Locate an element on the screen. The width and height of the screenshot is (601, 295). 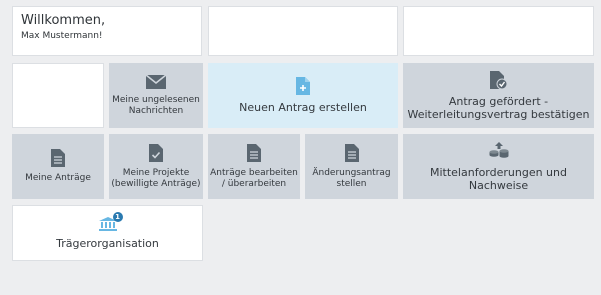
tile-unread-messages-label: Meine ungelesenen Nachrichten is located at coordinates (156, 105).